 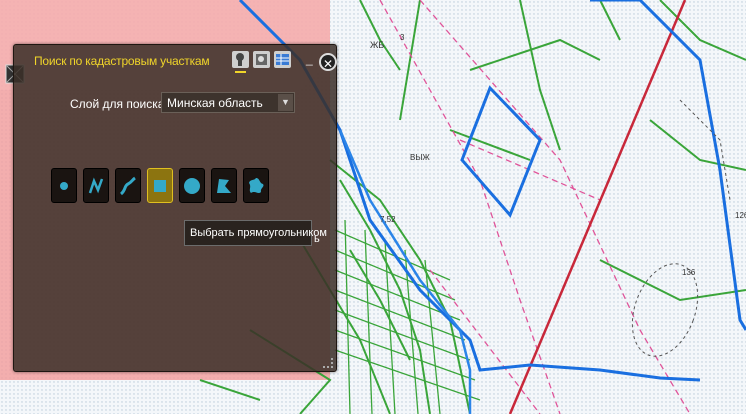 I want to click on table-results-icon, so click(x=282, y=59).